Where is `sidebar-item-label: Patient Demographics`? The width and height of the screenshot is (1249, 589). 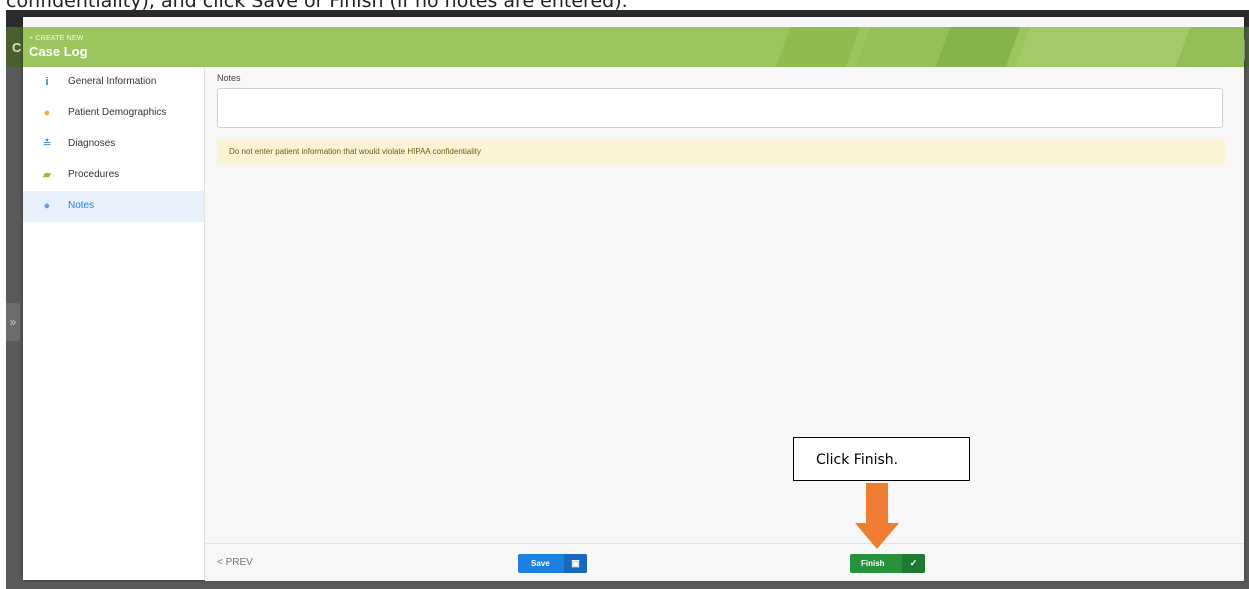 sidebar-item-label: Patient Demographics is located at coordinates (117, 112).